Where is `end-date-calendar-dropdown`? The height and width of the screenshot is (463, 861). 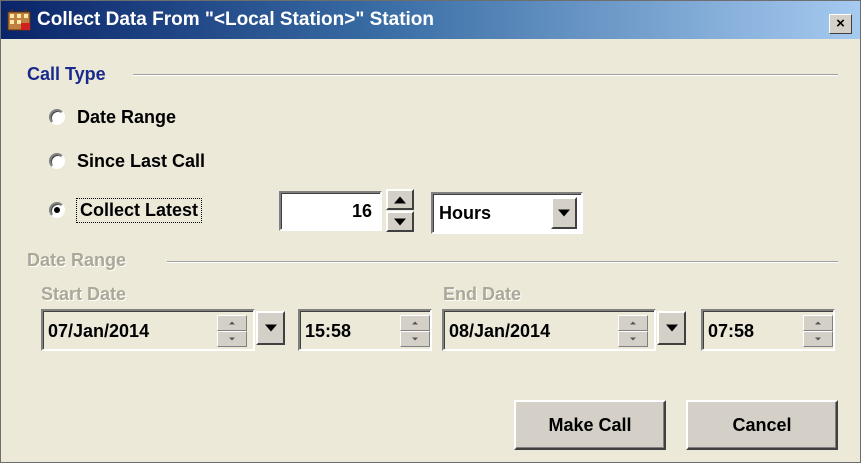 end-date-calendar-dropdown is located at coordinates (671, 328).